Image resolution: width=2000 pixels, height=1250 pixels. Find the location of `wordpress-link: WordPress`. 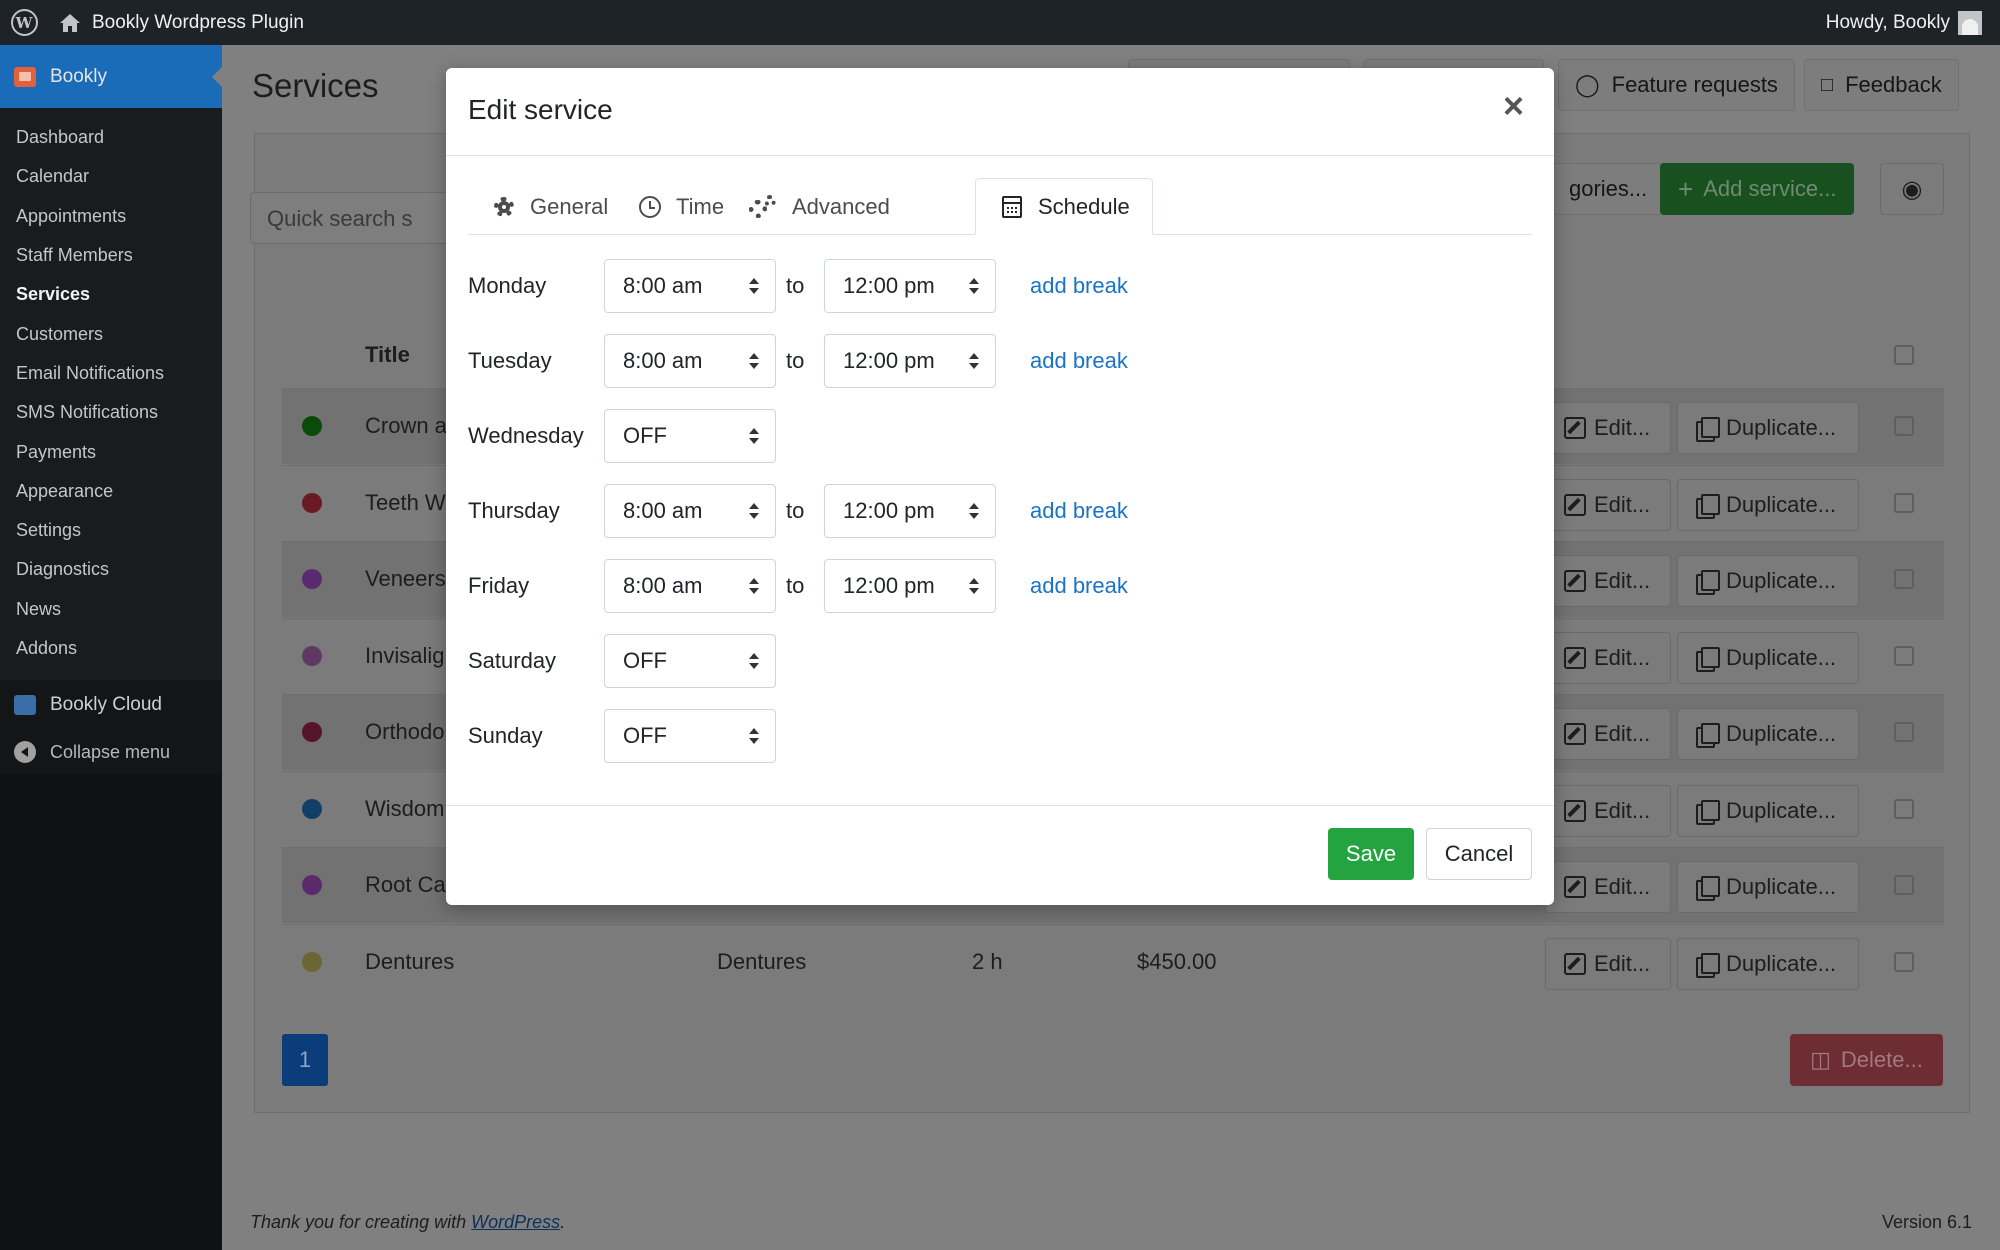

wordpress-link: WordPress is located at coordinates (515, 1222).